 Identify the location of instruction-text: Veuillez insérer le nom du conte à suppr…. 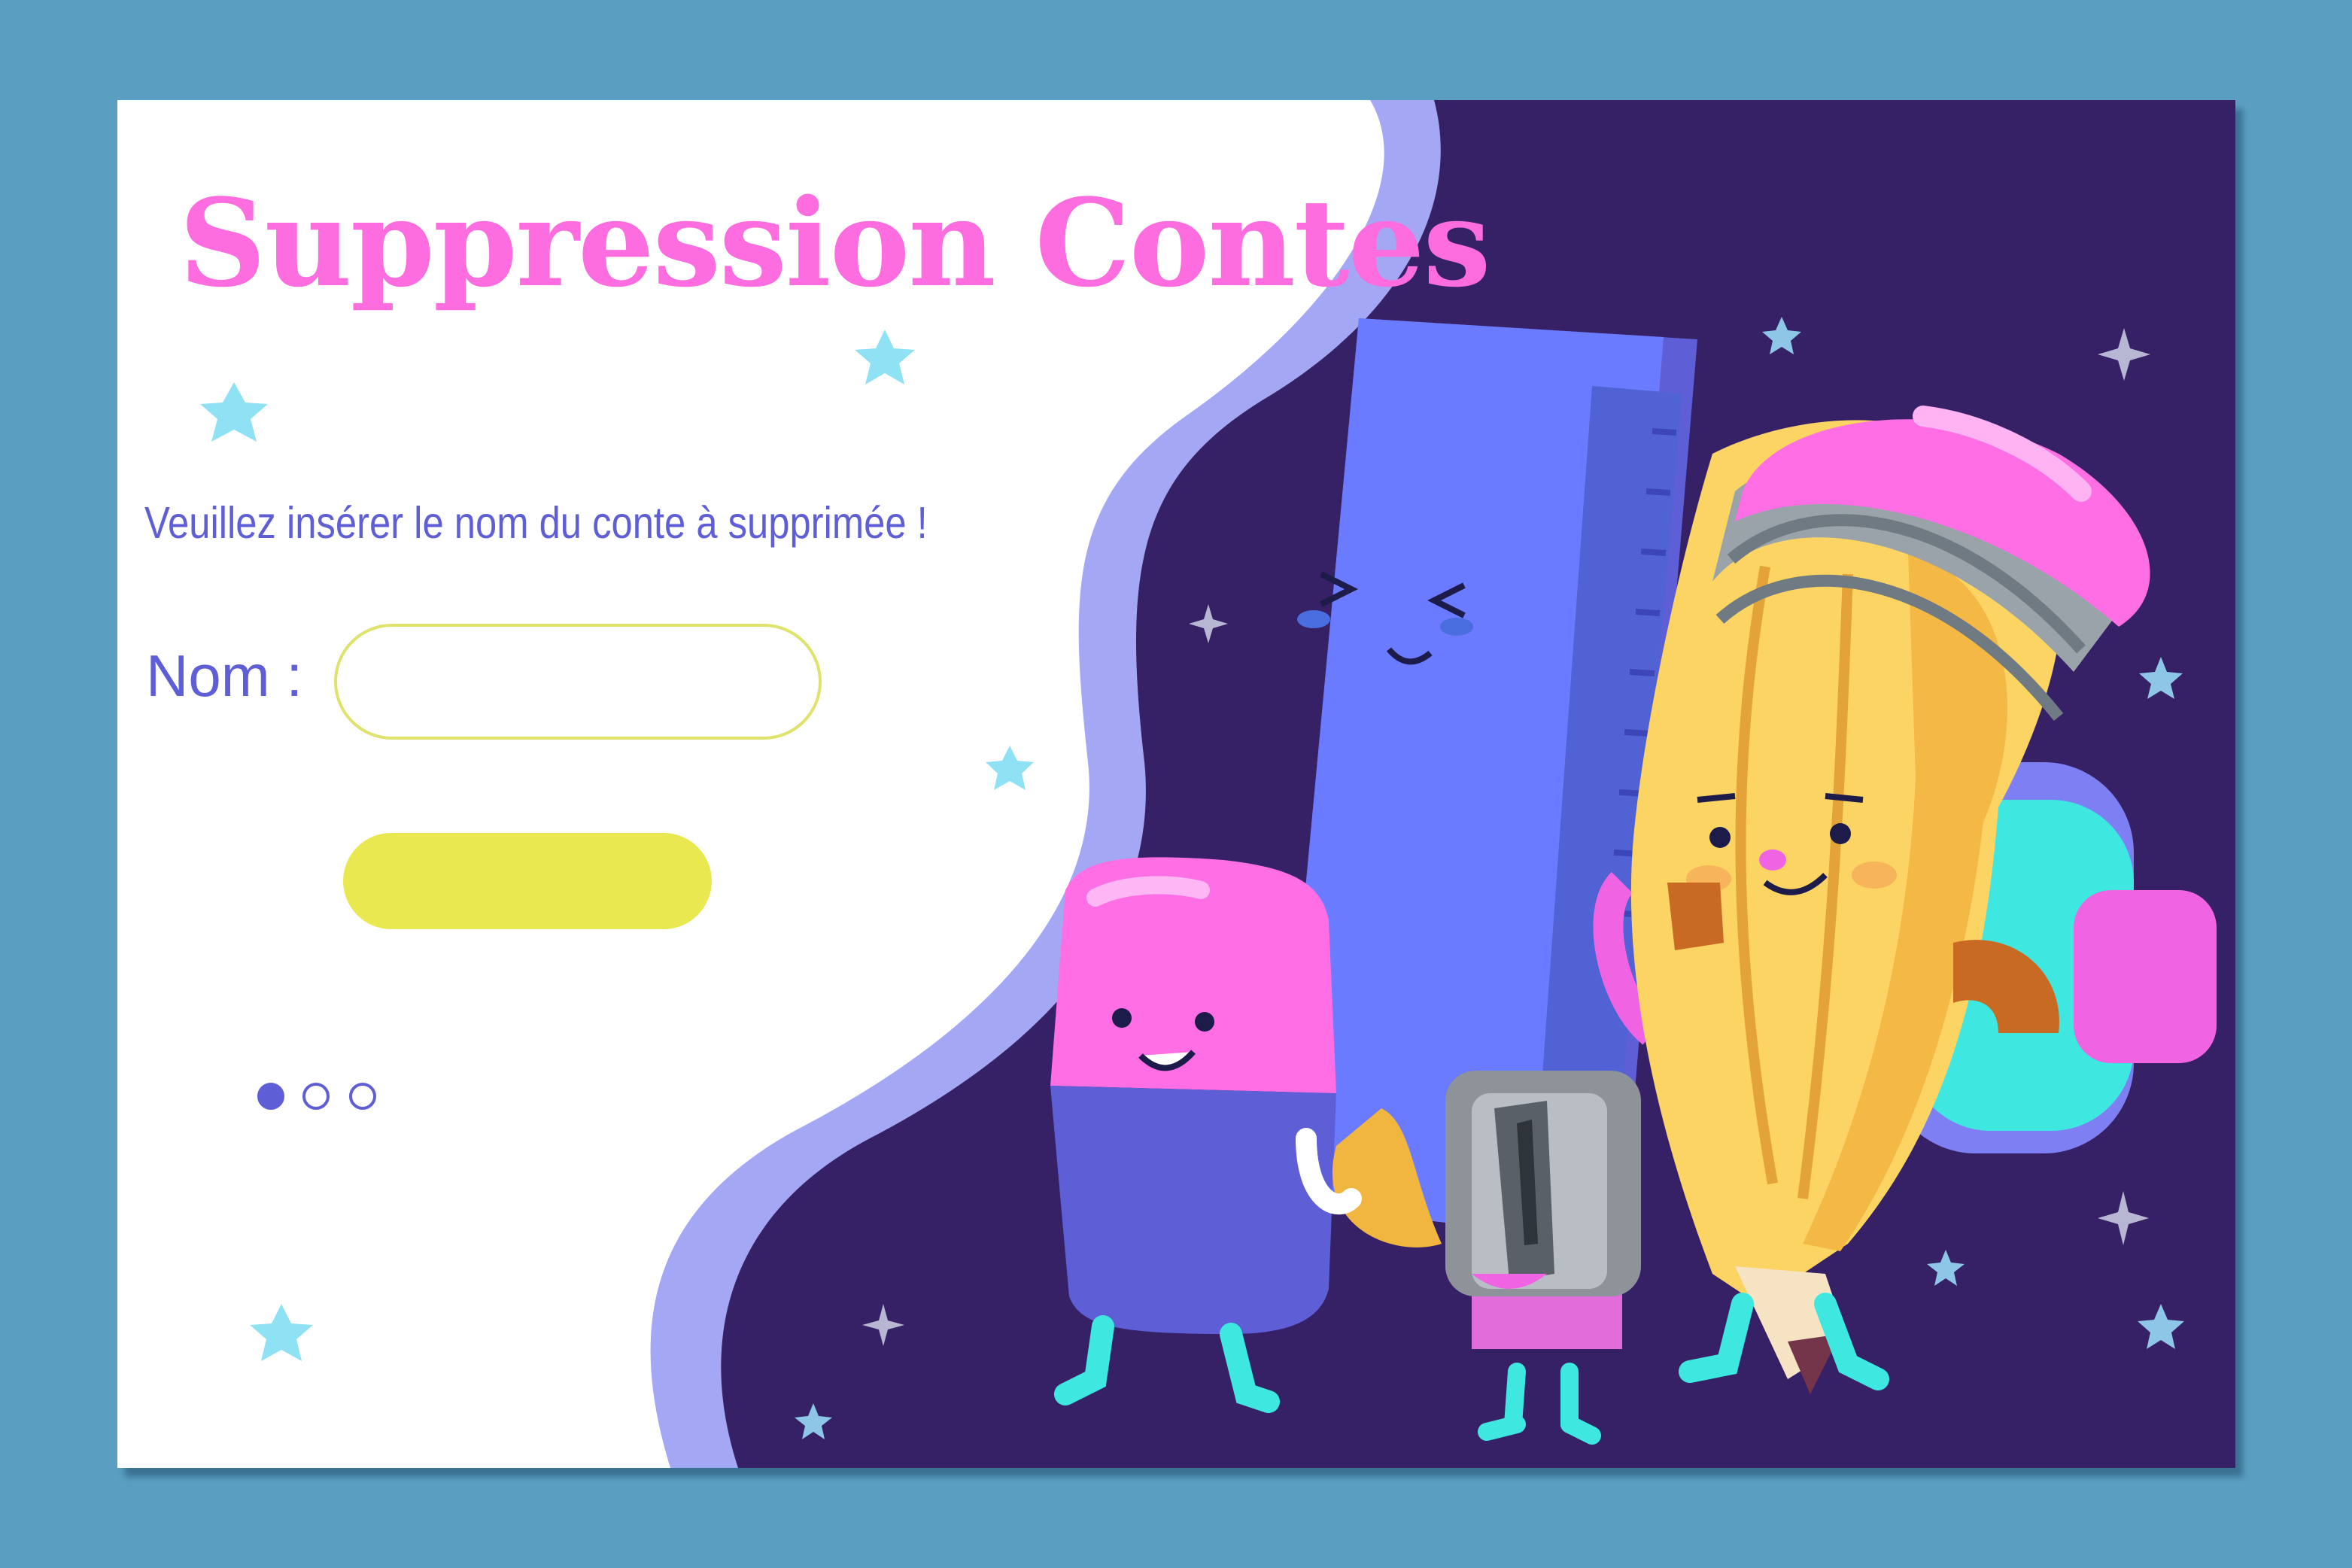
(536, 523).